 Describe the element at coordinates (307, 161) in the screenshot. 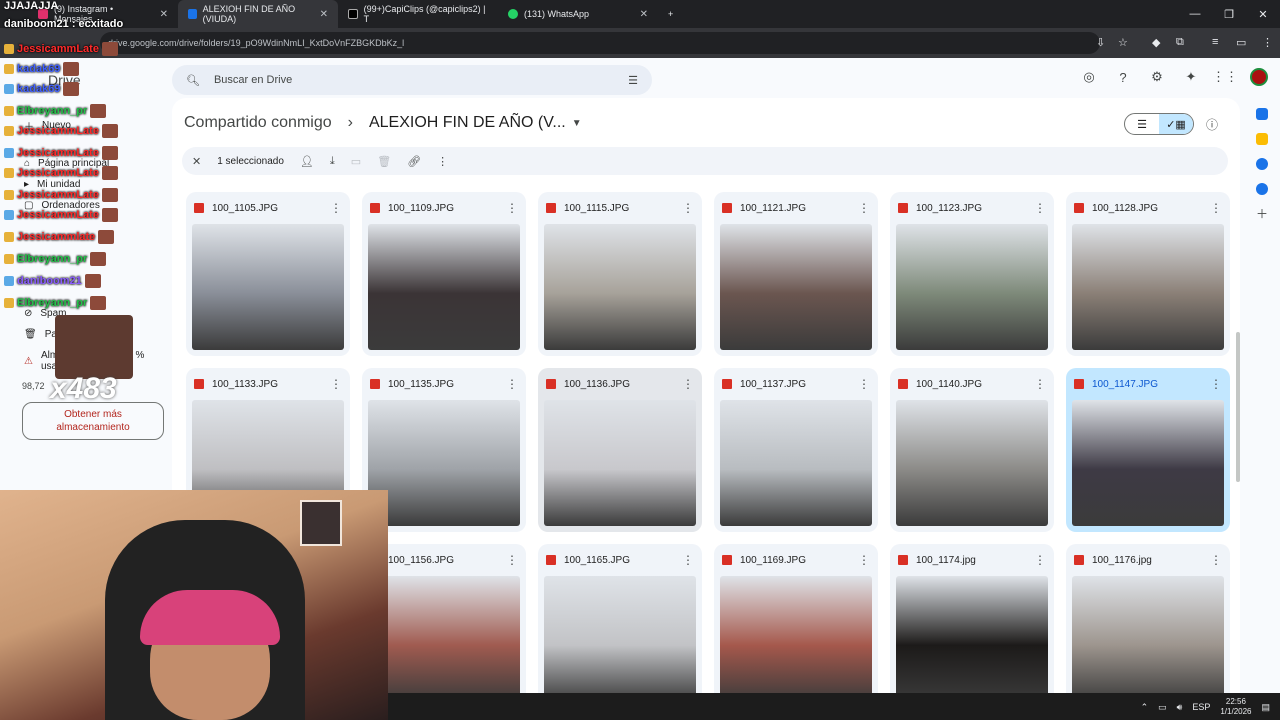

I see `share-icon: 👤︎` at that location.